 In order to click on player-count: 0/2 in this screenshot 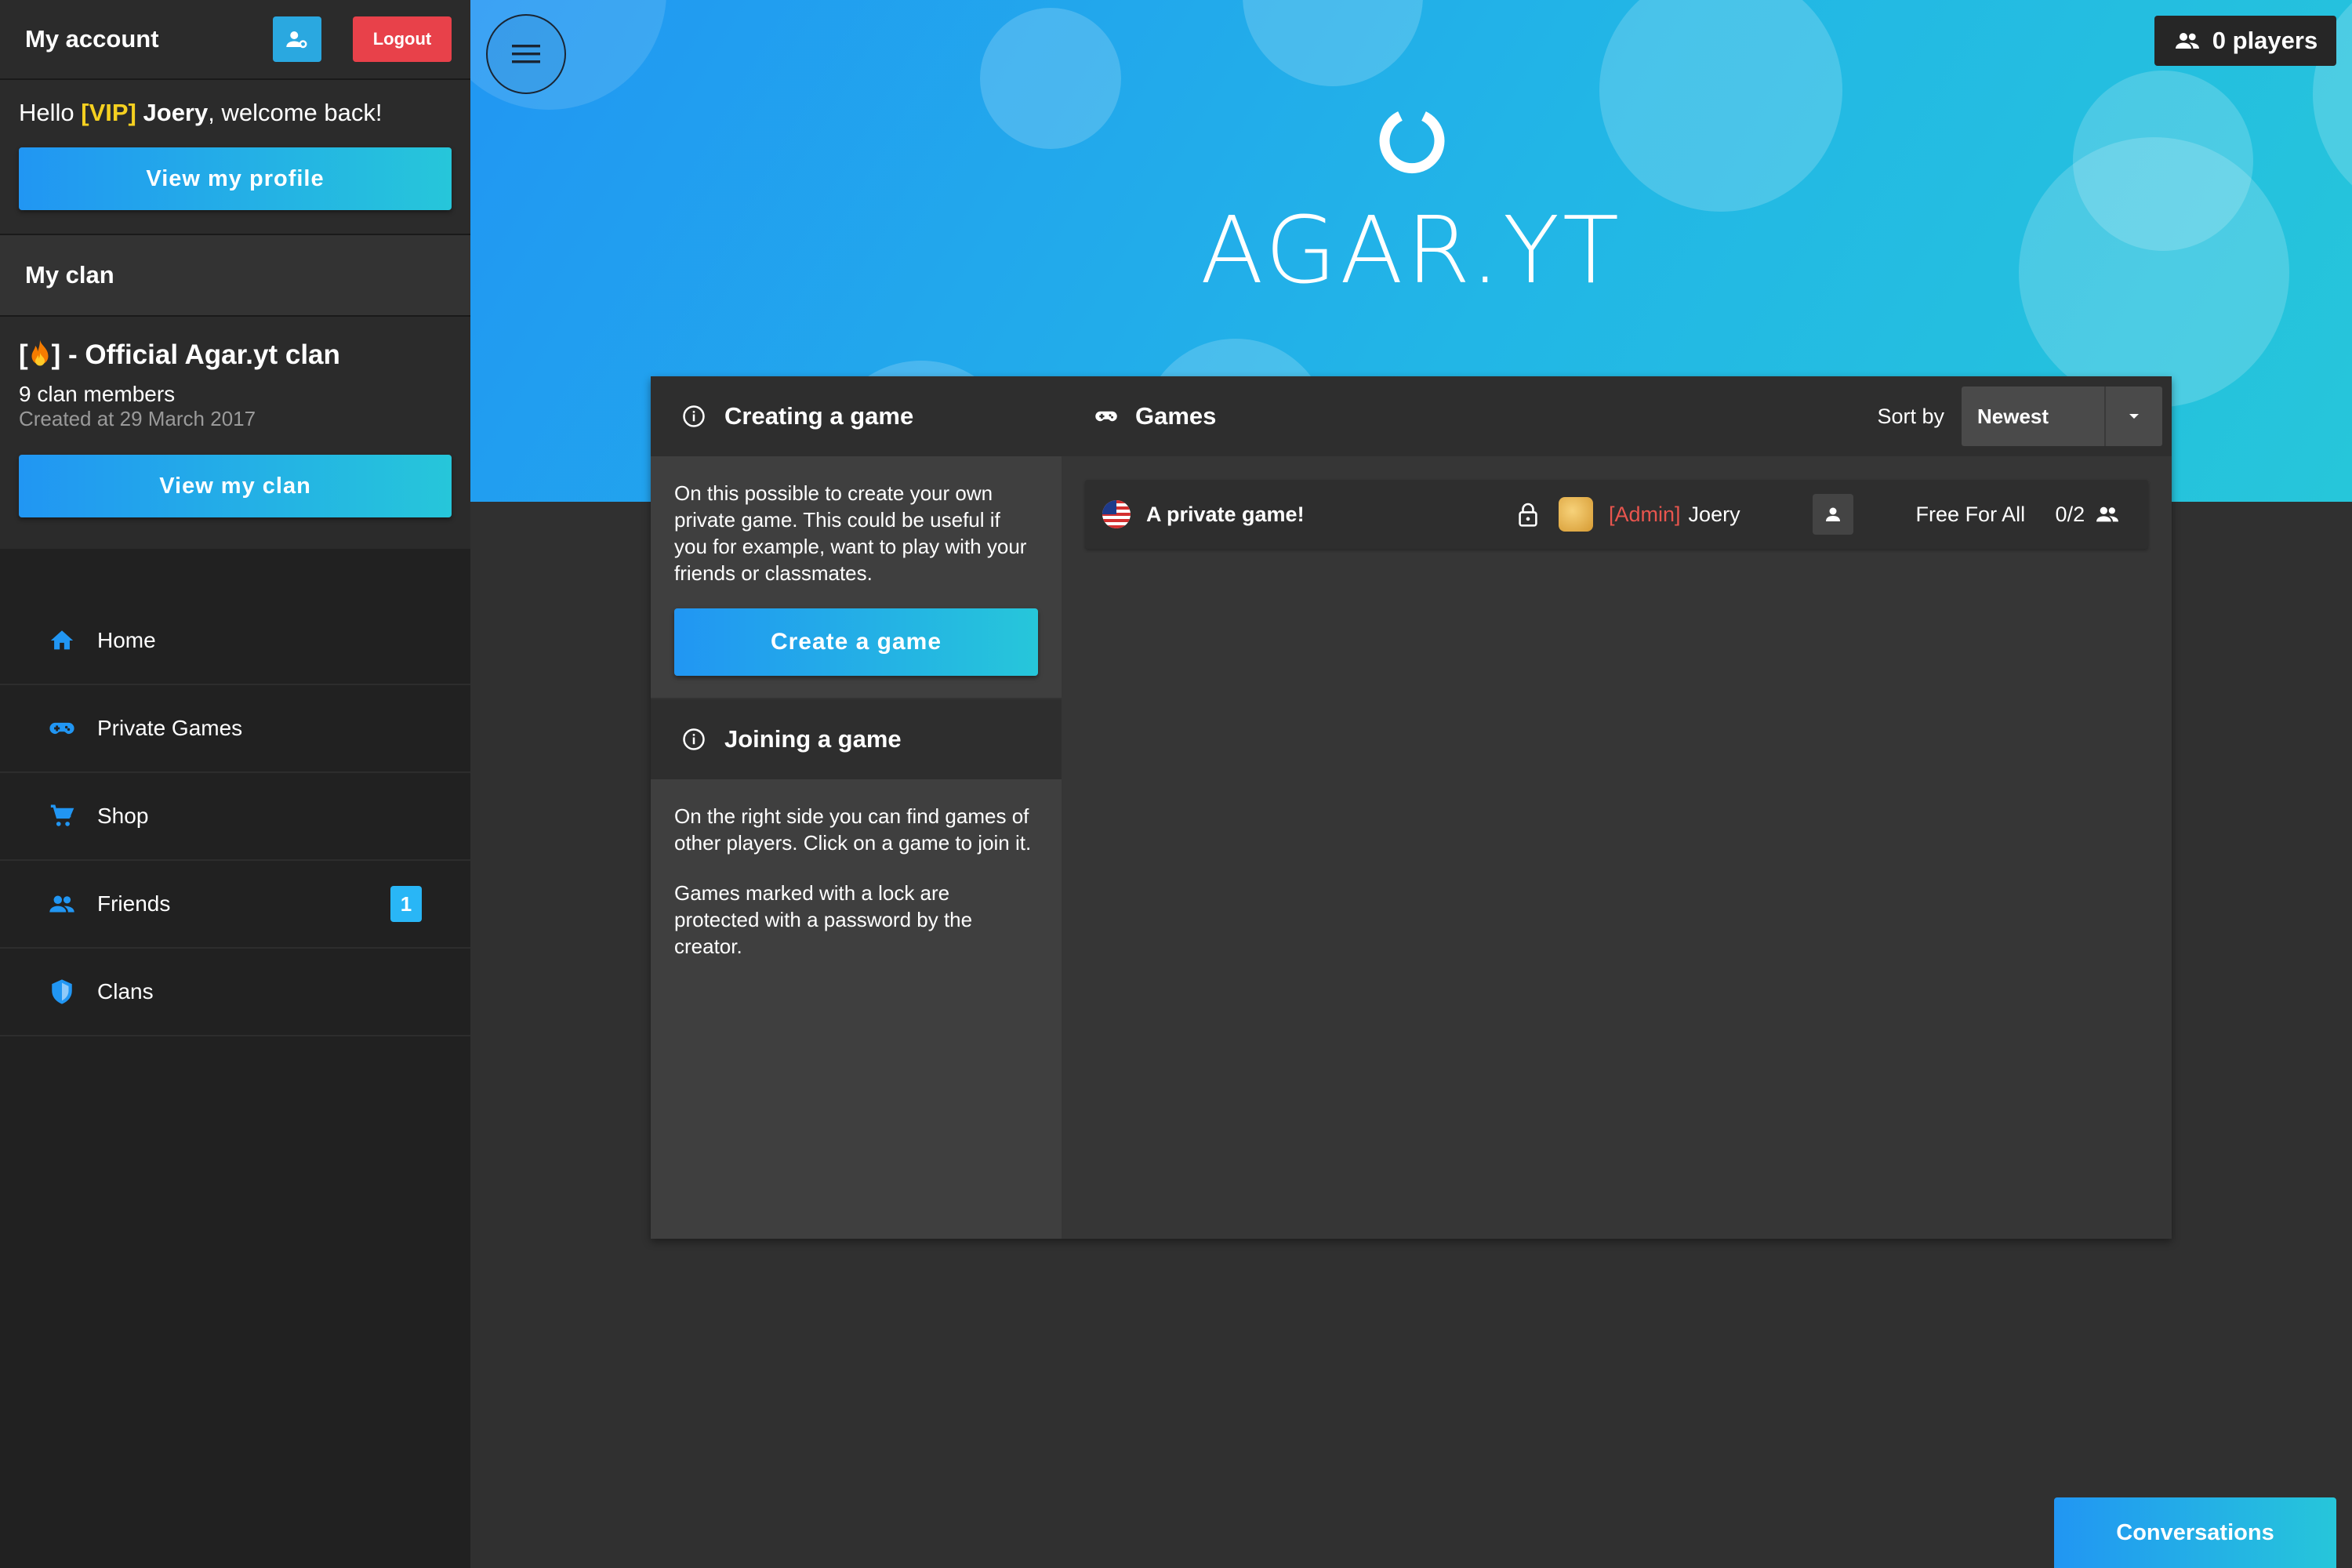, I will do `click(2070, 514)`.